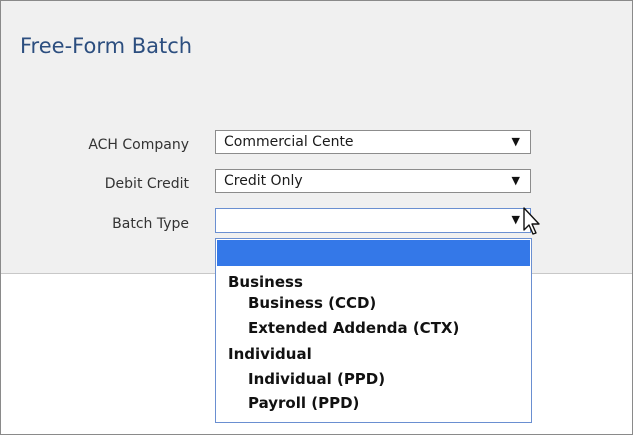  I want to click on debit-credit-value: Credit Only, so click(263, 181).